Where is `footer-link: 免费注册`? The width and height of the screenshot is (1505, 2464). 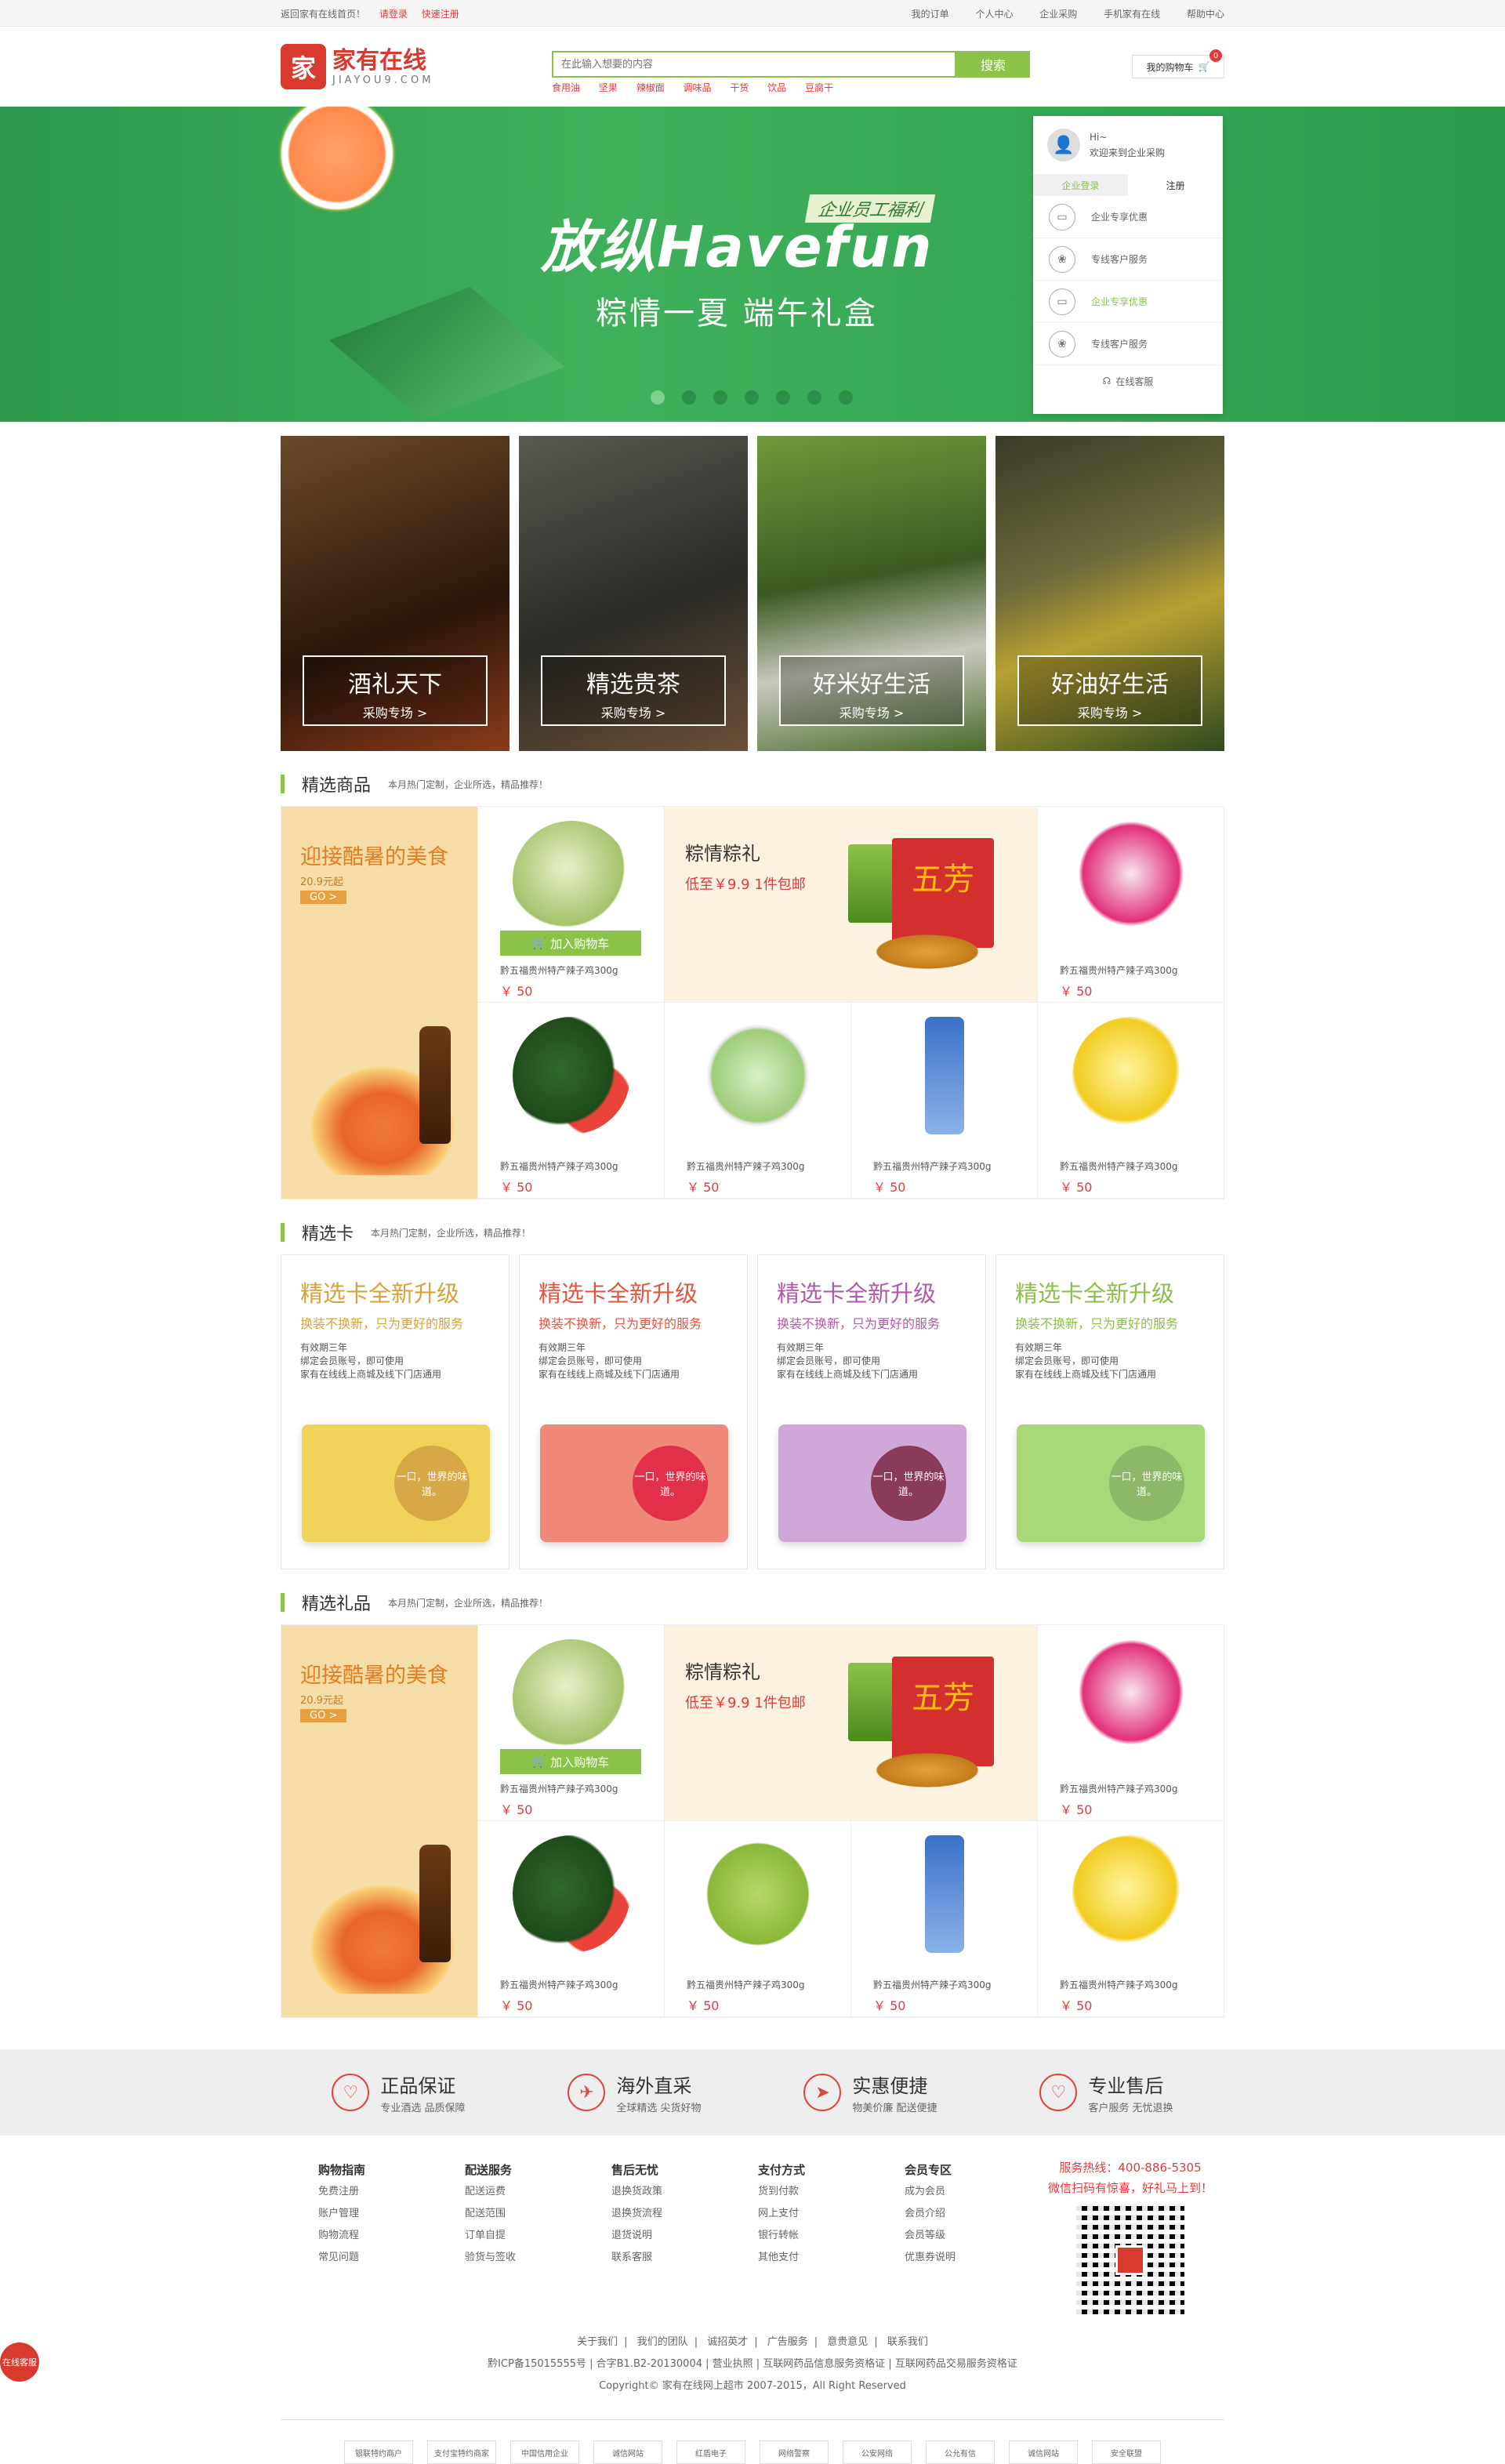
footer-link: 免费注册 is located at coordinates (391, 2192).